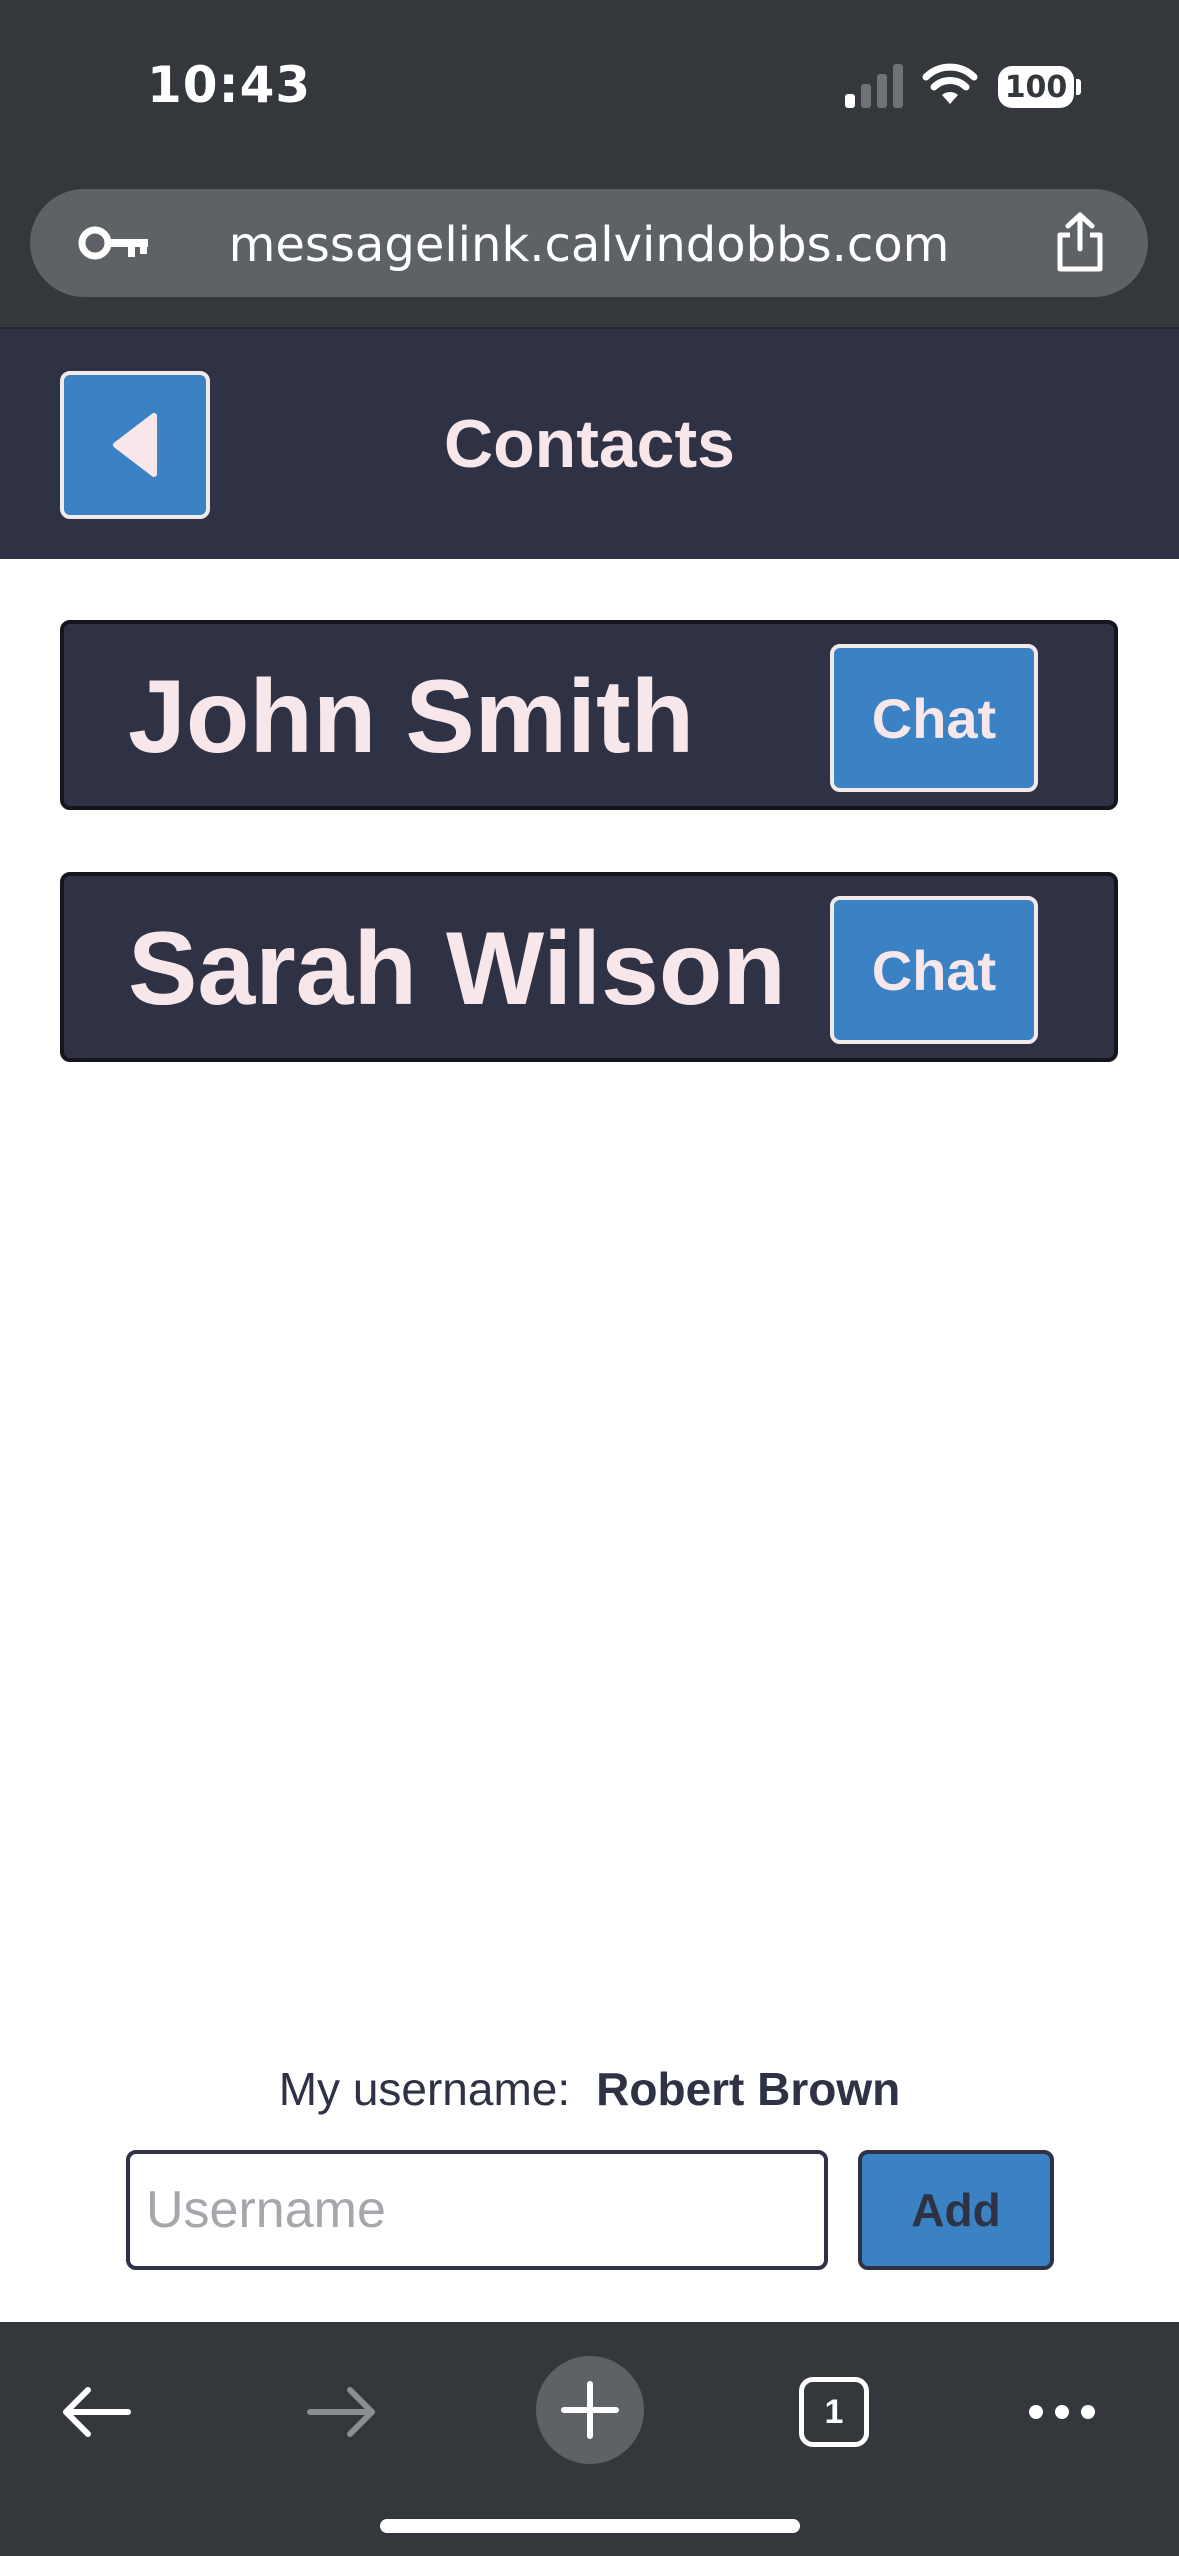 The width and height of the screenshot is (1179, 2556). Describe the element at coordinates (950, 83) in the screenshot. I see `wifi-icon` at that location.